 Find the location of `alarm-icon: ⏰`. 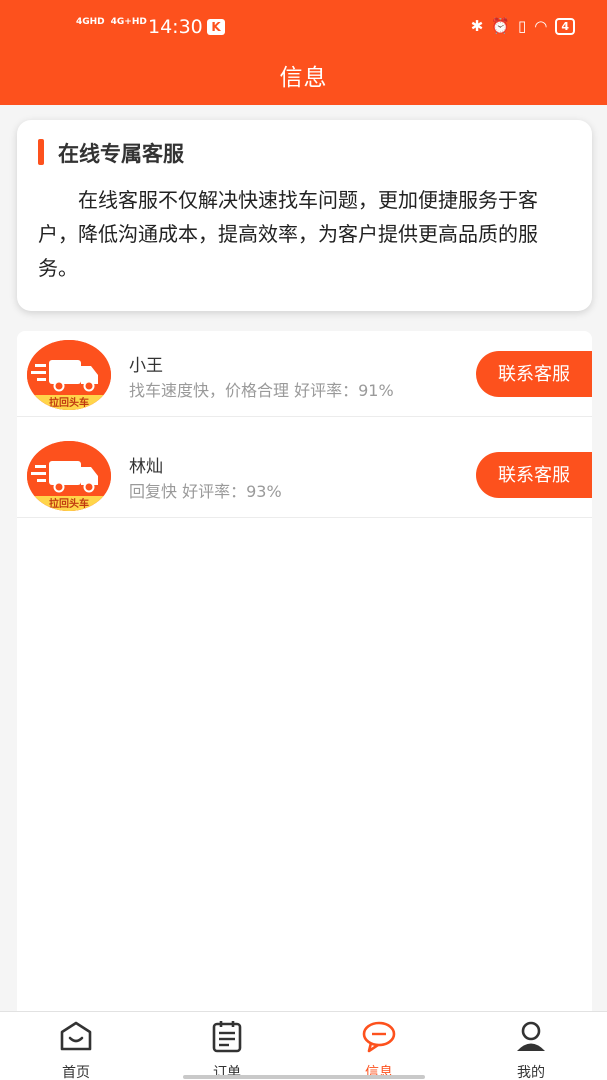

alarm-icon: ⏰ is located at coordinates (500, 26).